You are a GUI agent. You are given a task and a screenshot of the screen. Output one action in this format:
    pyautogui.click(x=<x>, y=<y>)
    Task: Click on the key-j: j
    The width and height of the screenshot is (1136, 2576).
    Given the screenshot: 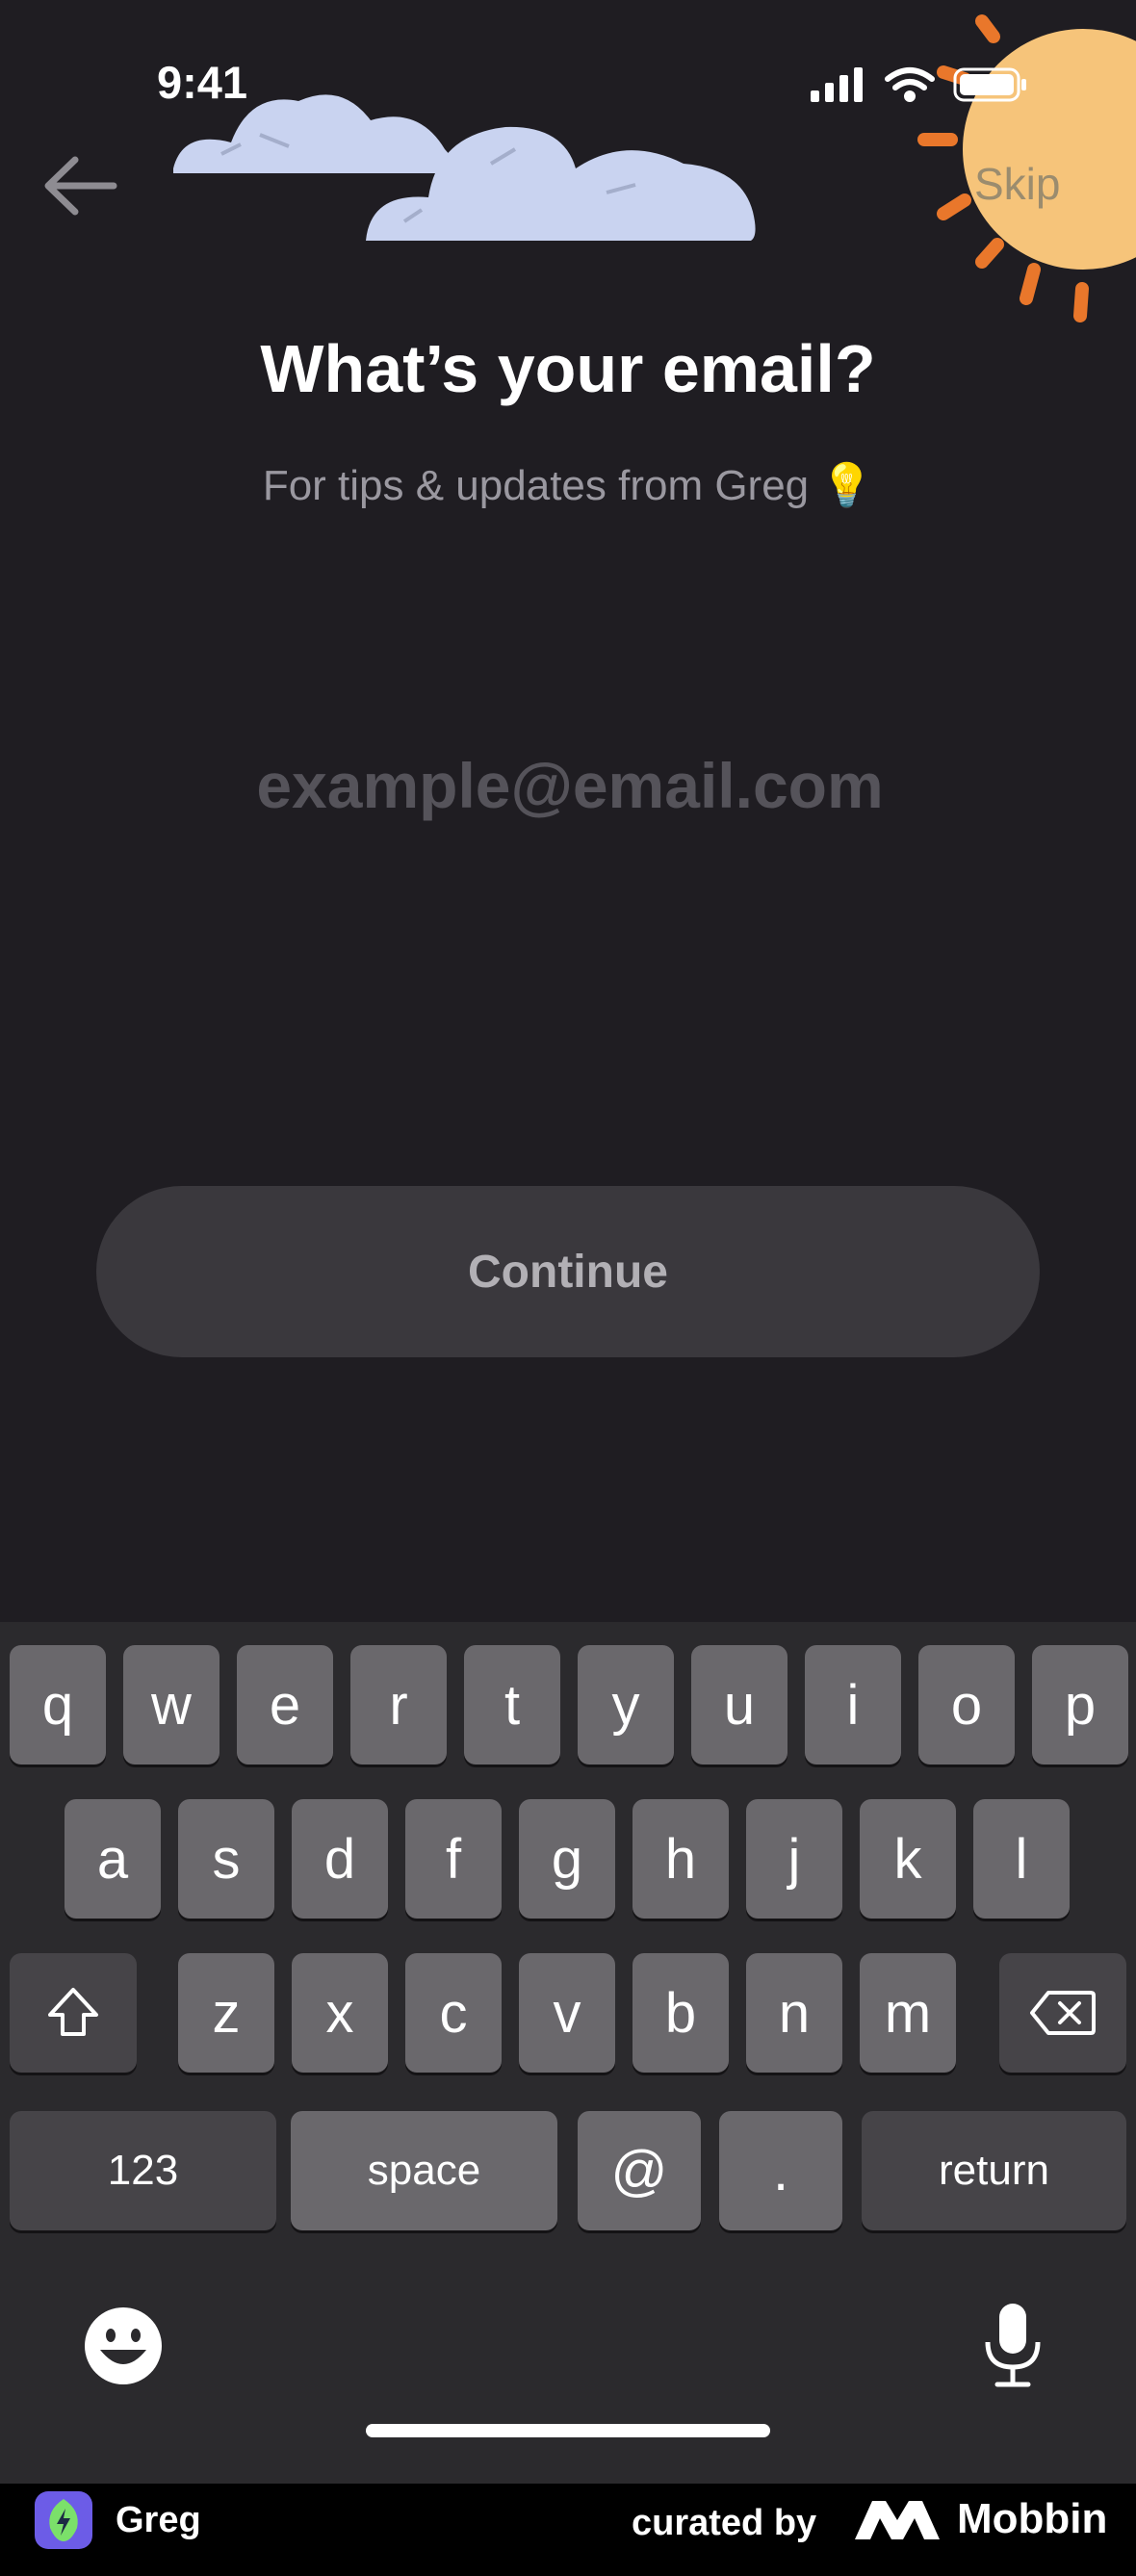 What is the action you would take?
    pyautogui.click(x=794, y=1859)
    